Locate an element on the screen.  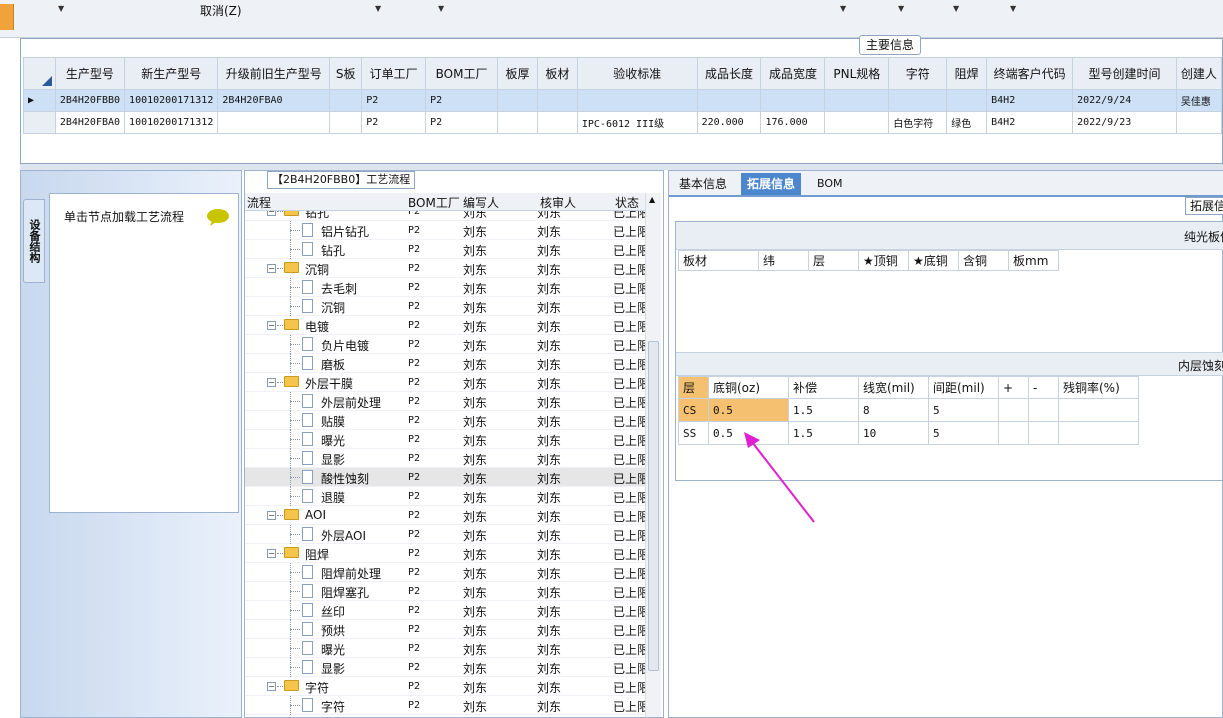
tree-row: 酸性蚀刻 P2 刘东 刘东 已上限 is located at coordinates (445, 477).